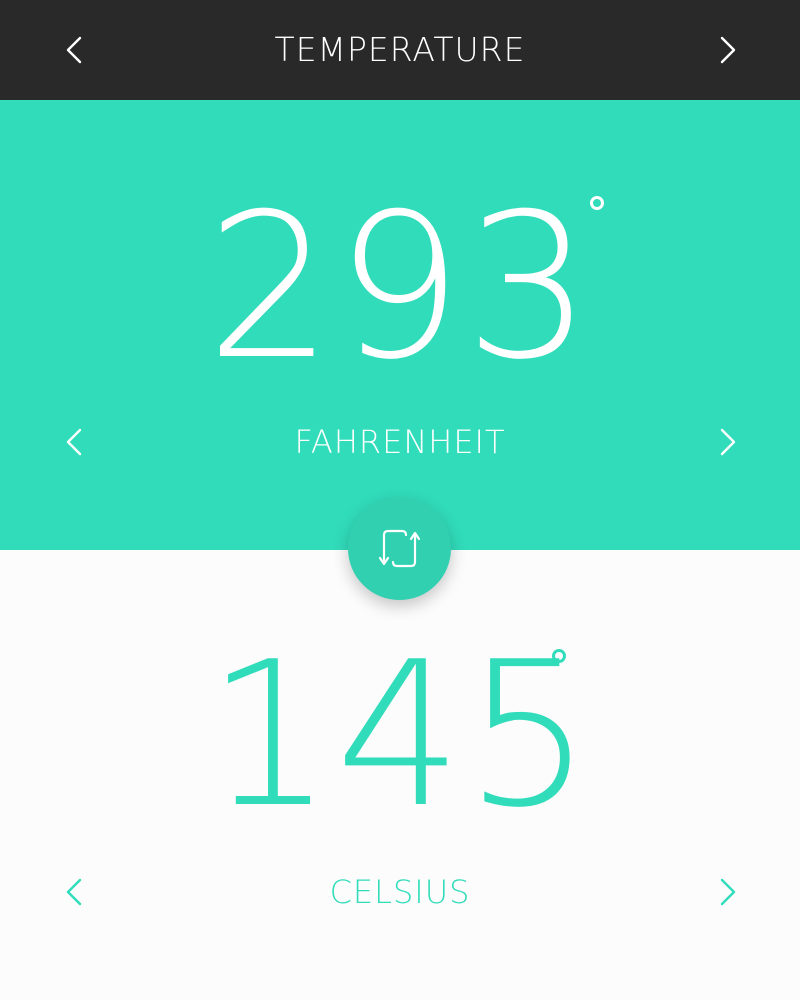 The height and width of the screenshot is (1000, 800). I want to click on target-unit-label: CELSIUS, so click(400, 892).